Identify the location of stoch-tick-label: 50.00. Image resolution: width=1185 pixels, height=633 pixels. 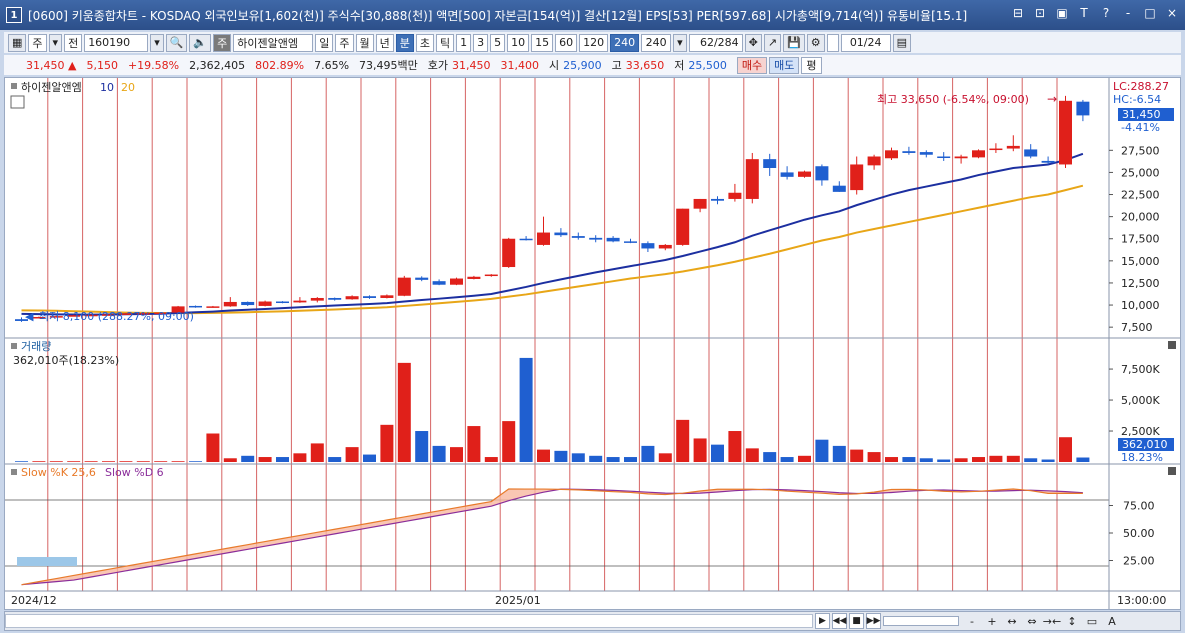
(1139, 533).